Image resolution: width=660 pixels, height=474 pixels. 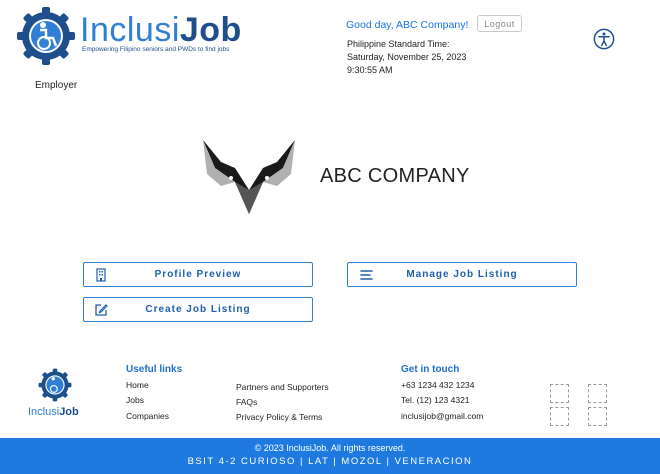 I want to click on company-name: ABC COMPANY, so click(x=395, y=176).